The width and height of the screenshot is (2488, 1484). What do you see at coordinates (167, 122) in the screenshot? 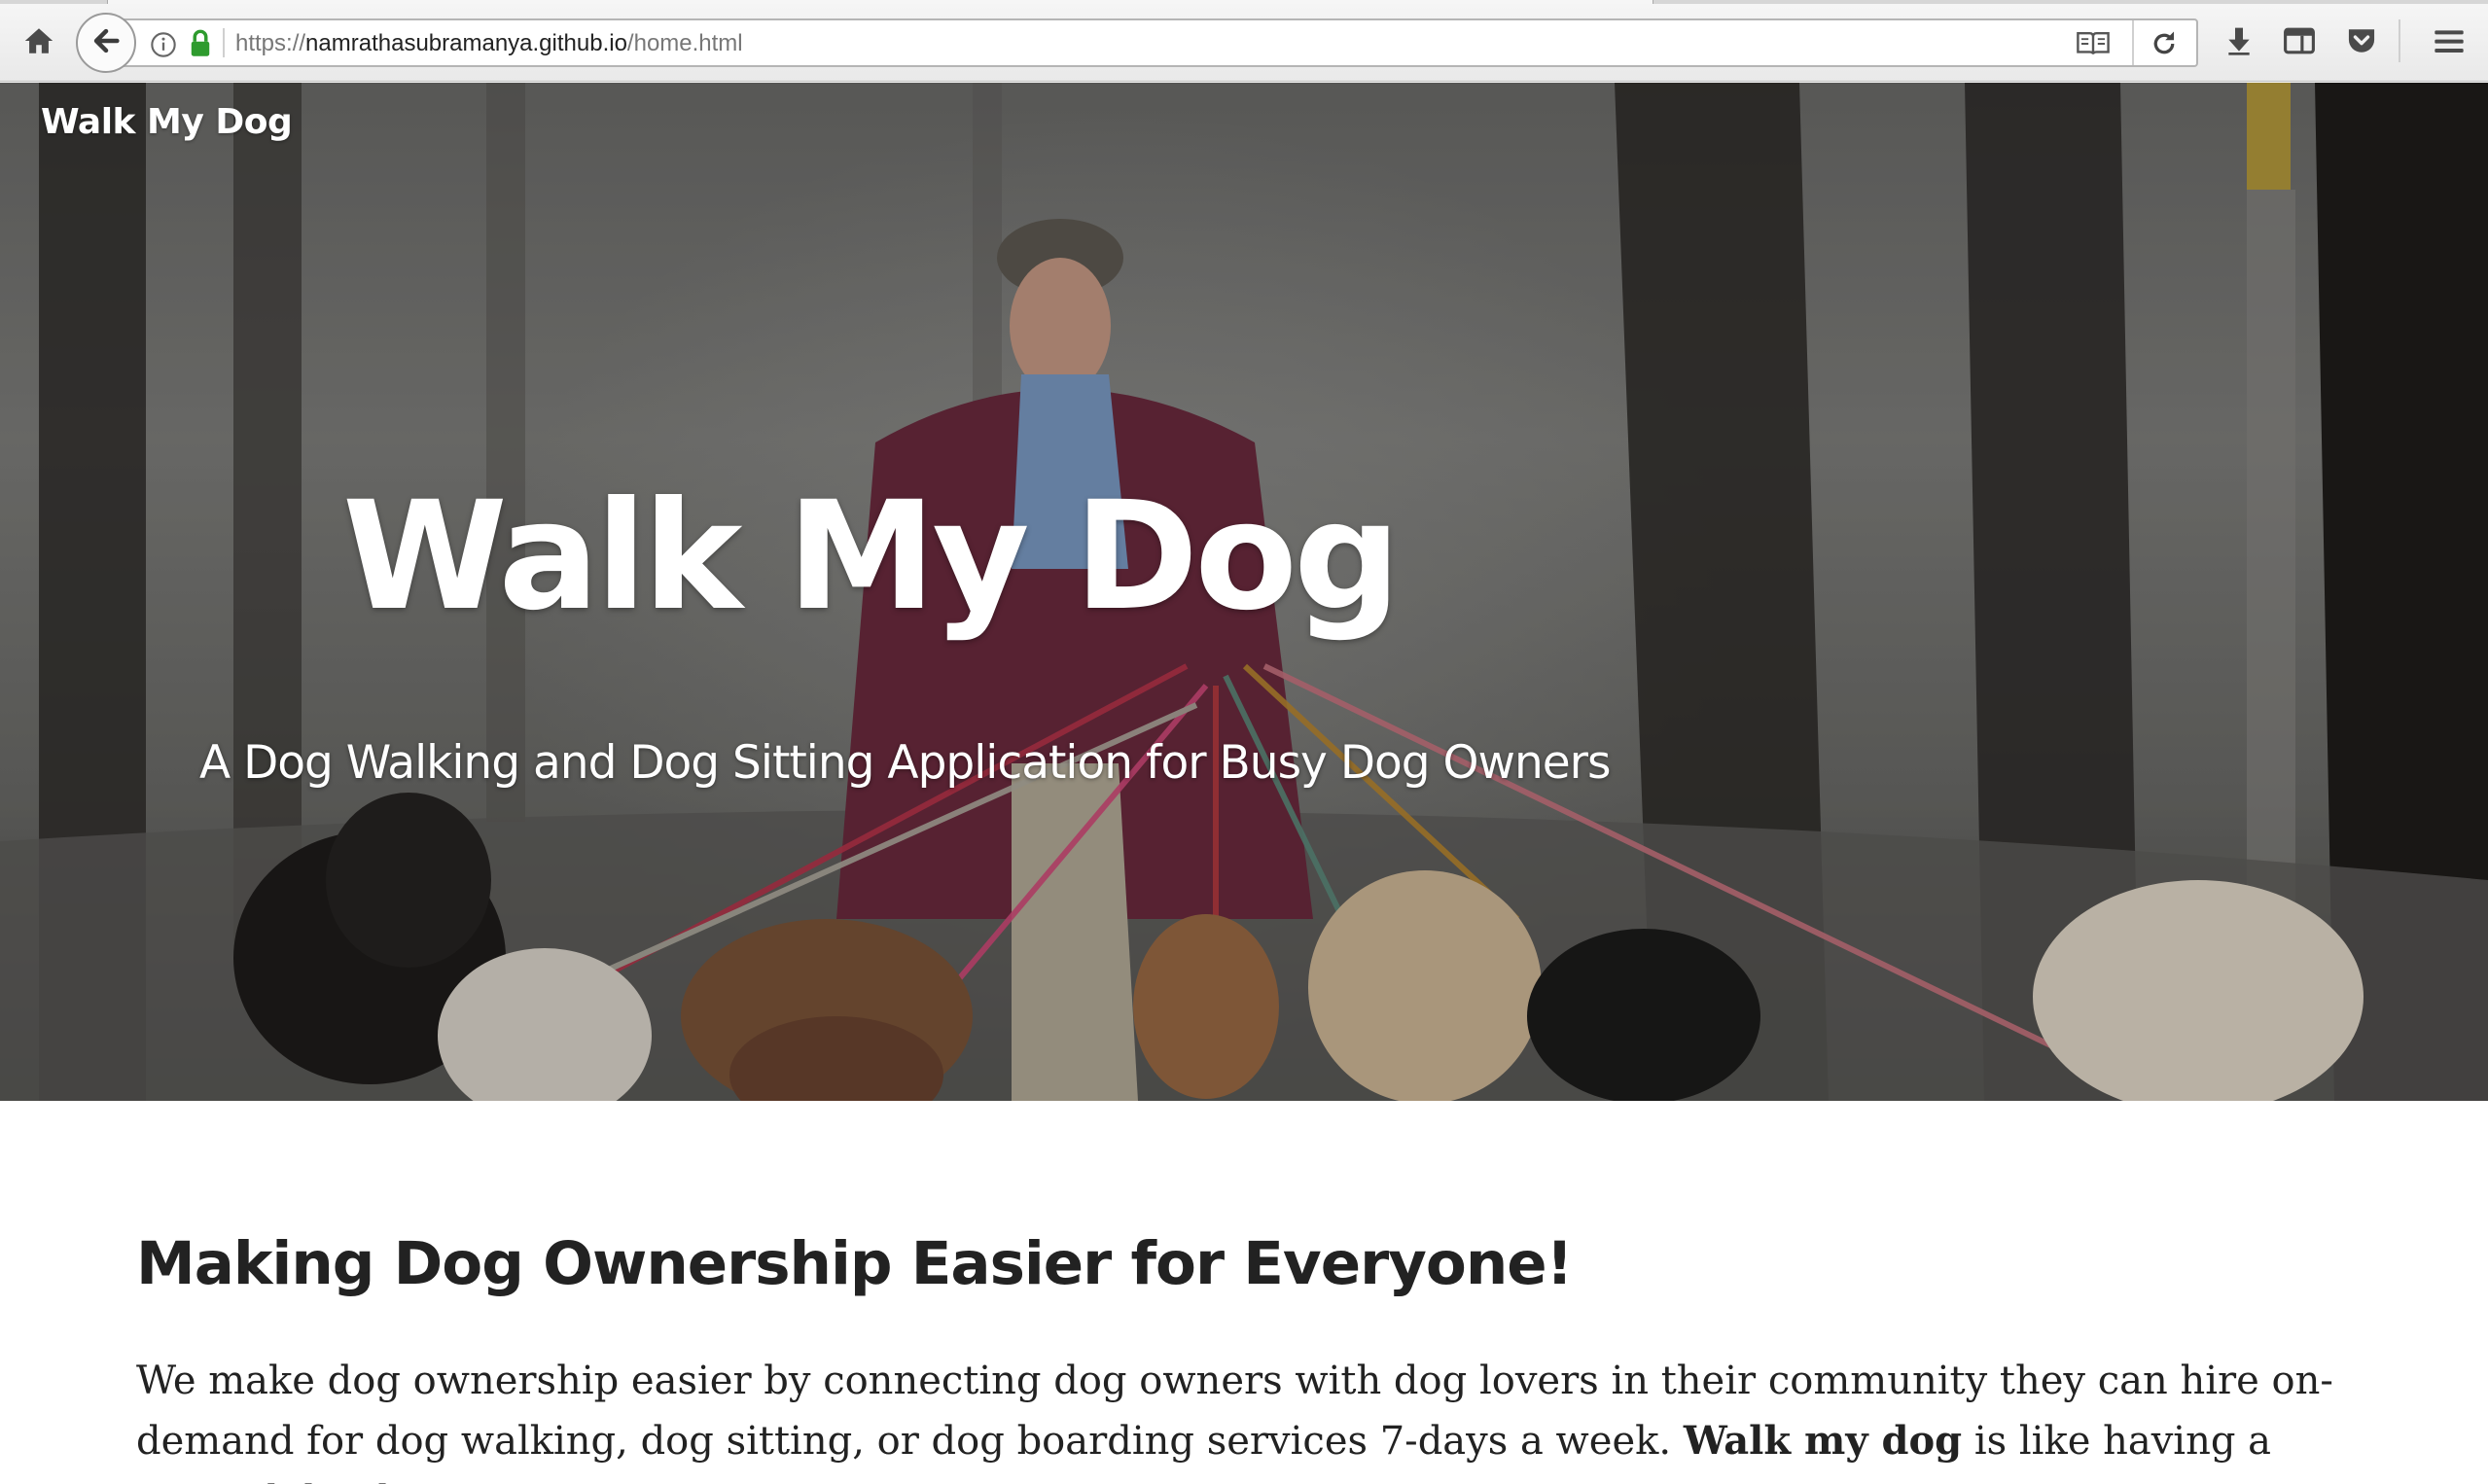
I see `brand-link: Walk My Dog` at bounding box center [167, 122].